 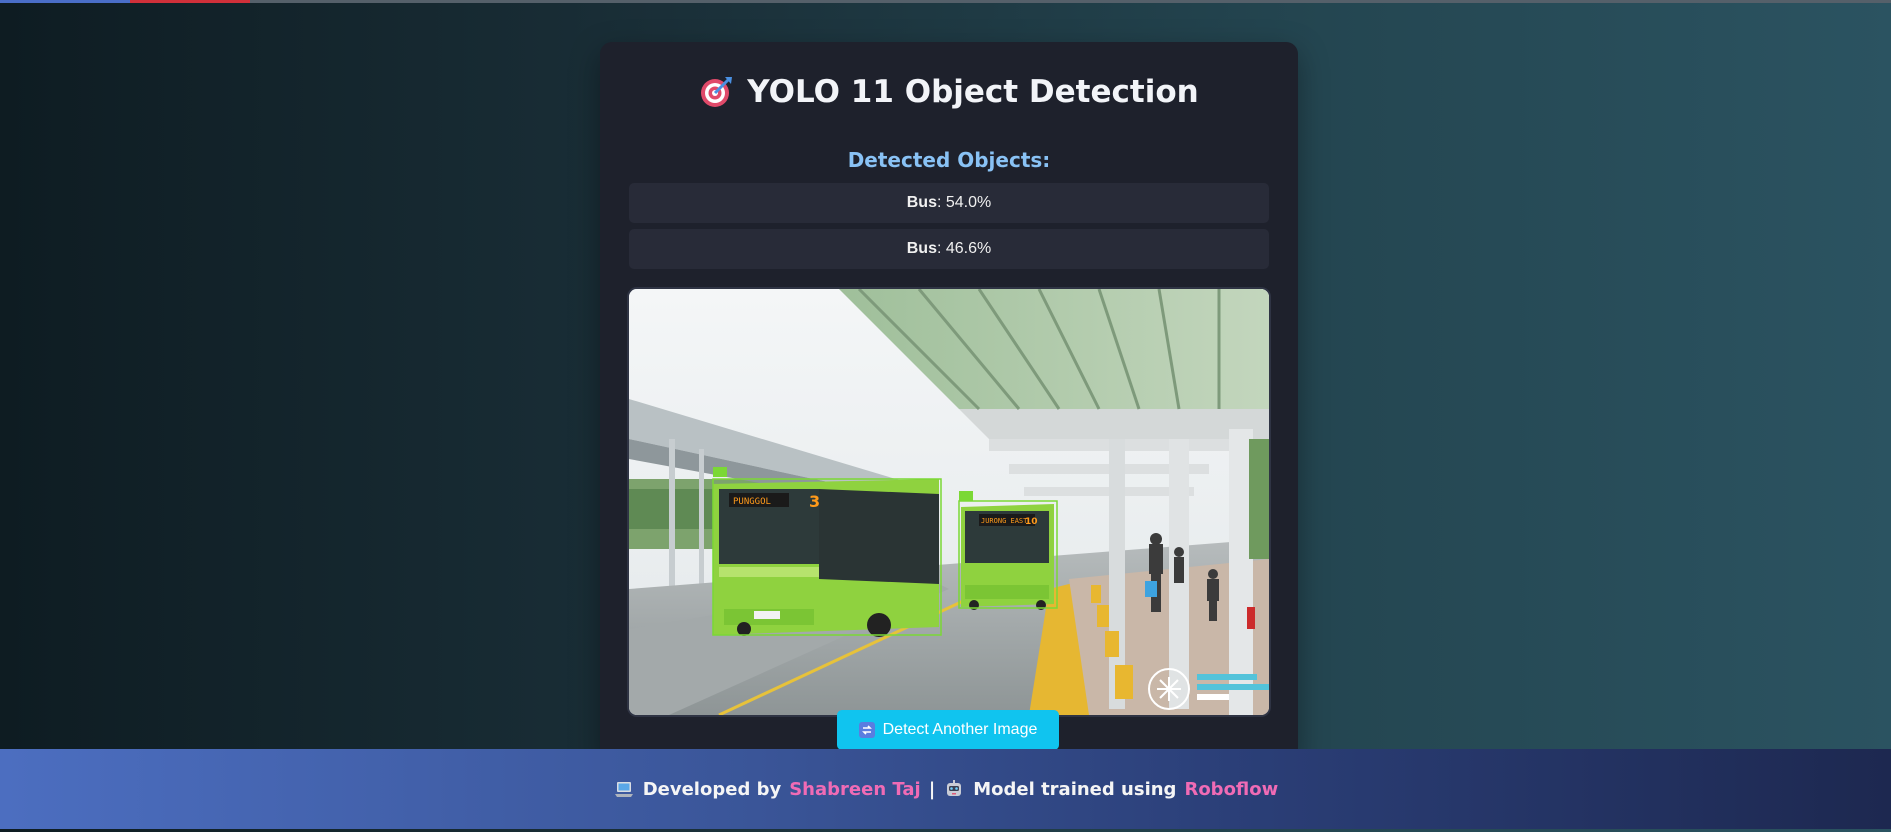 What do you see at coordinates (1231, 789) in the screenshot?
I see `roboflow-link: Roboflow` at bounding box center [1231, 789].